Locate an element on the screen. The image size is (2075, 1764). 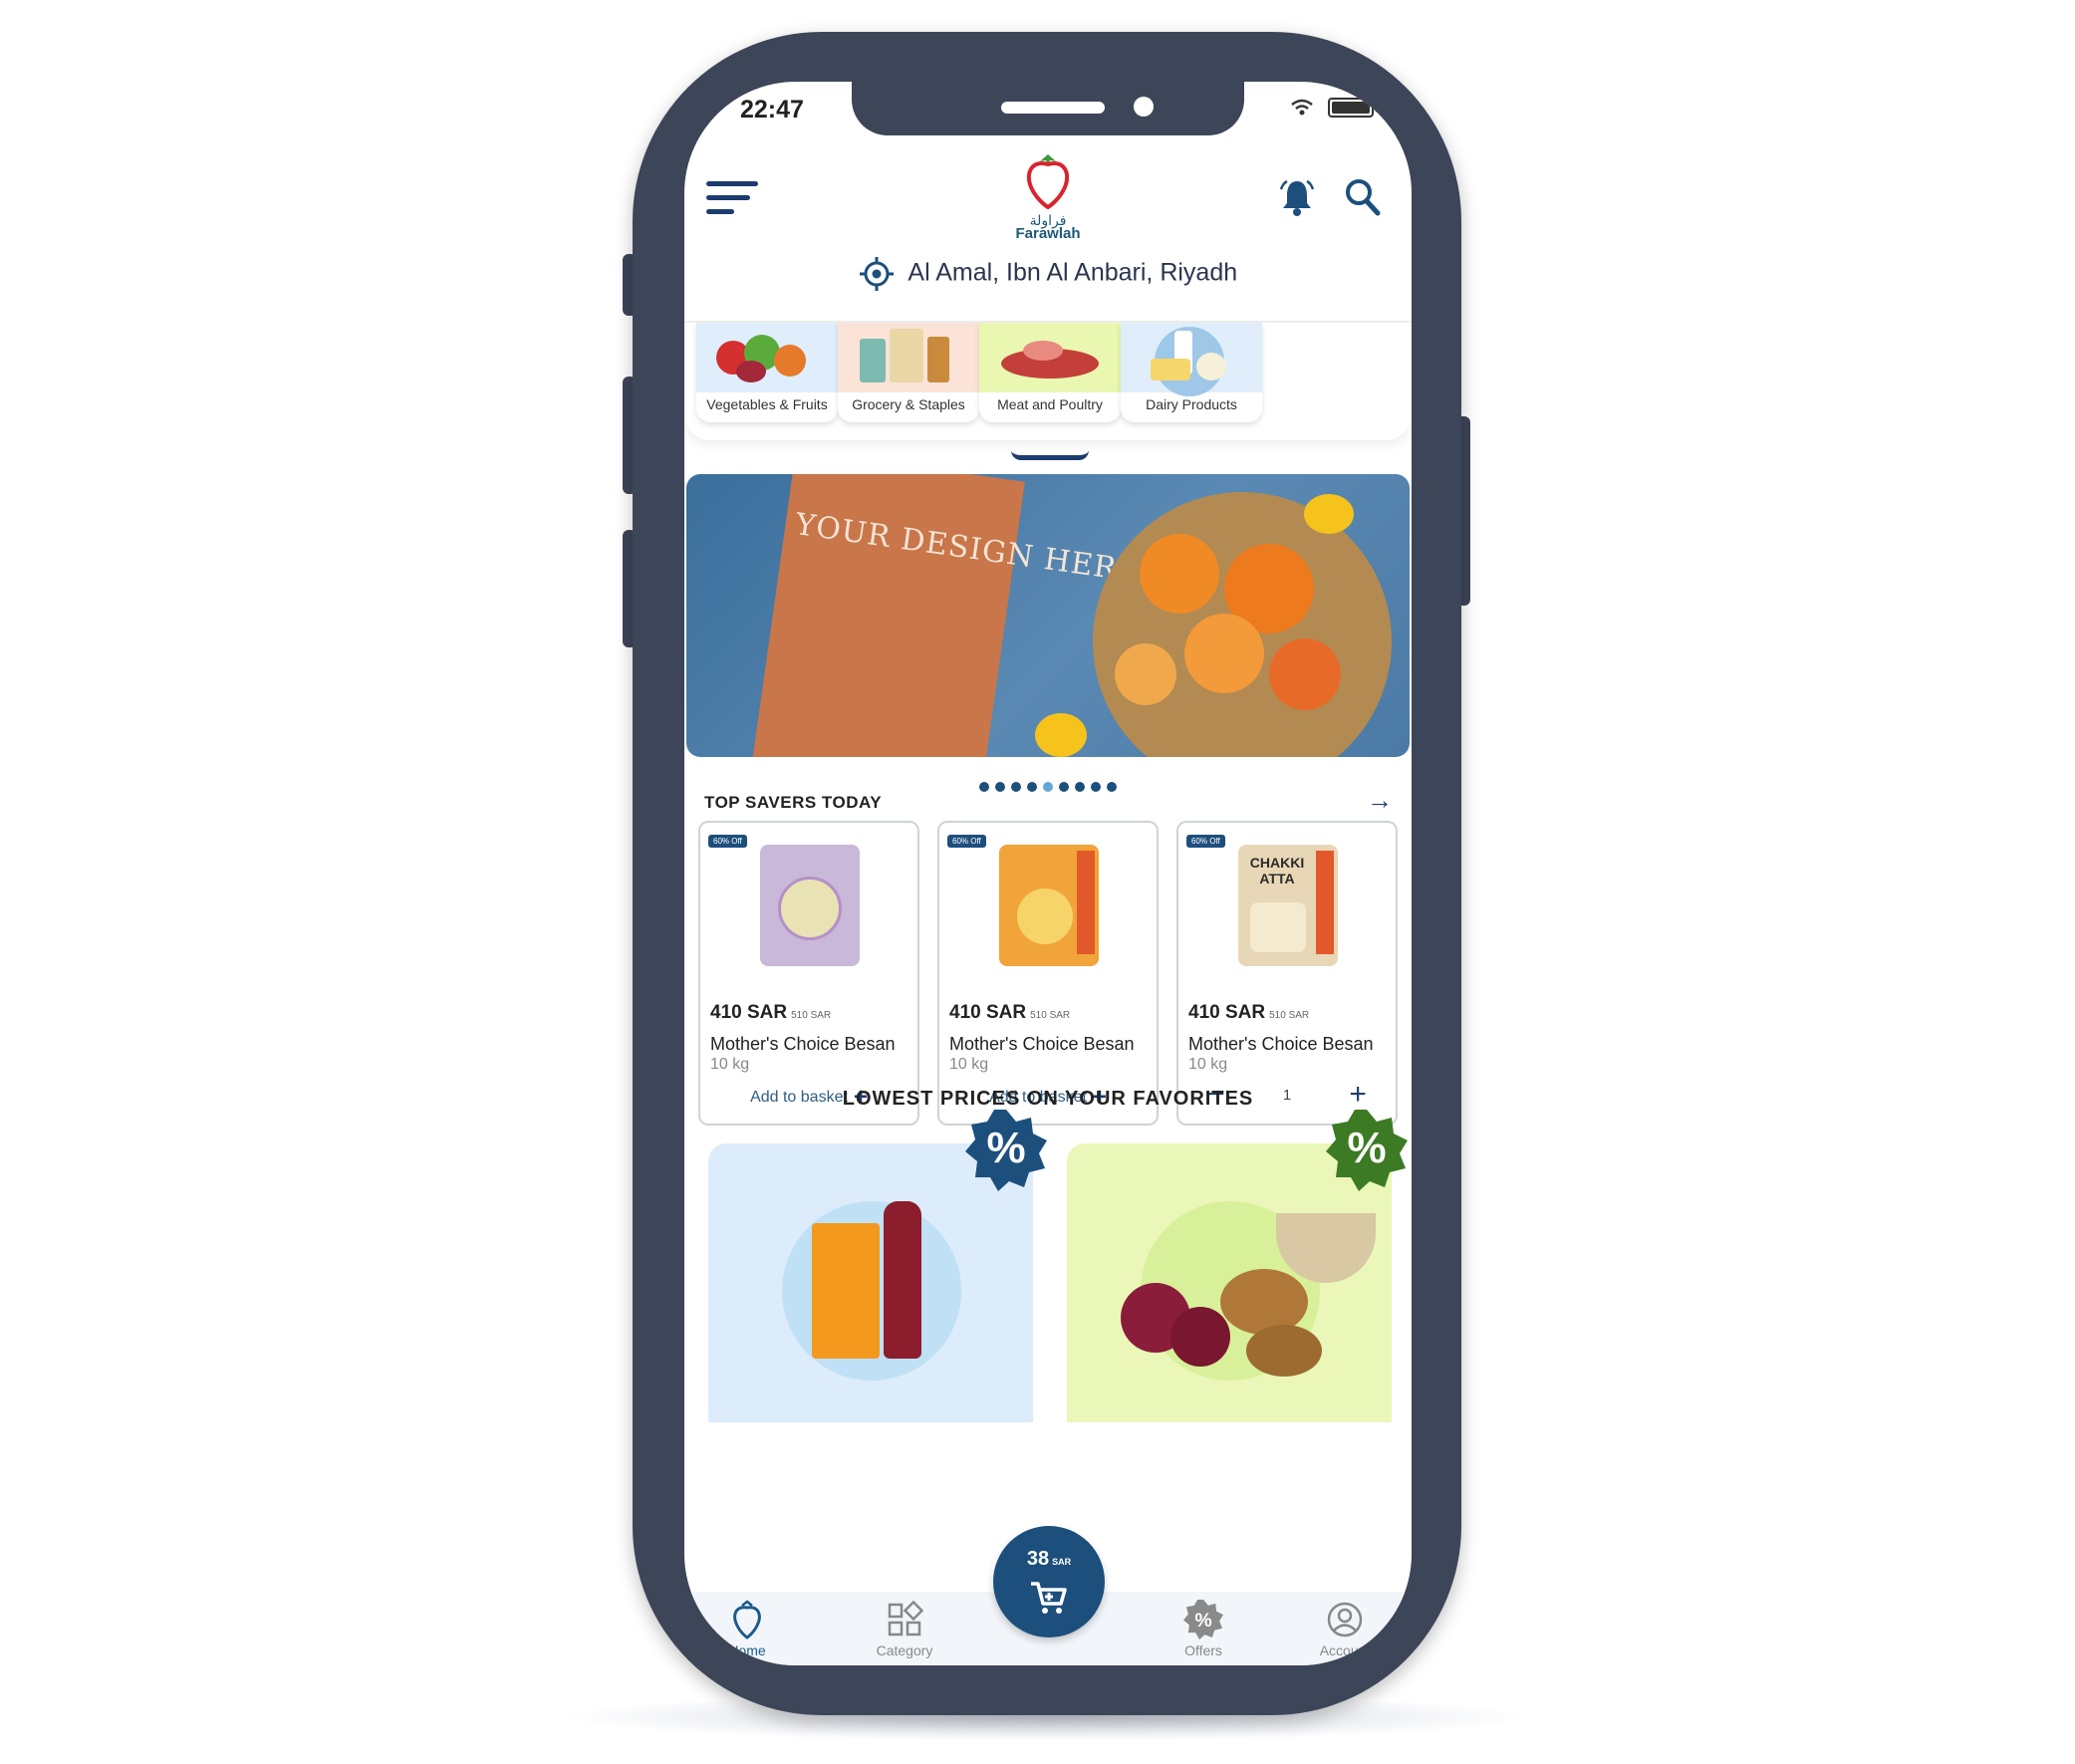
category-label: Meat and Poultry is located at coordinates (1050, 404).